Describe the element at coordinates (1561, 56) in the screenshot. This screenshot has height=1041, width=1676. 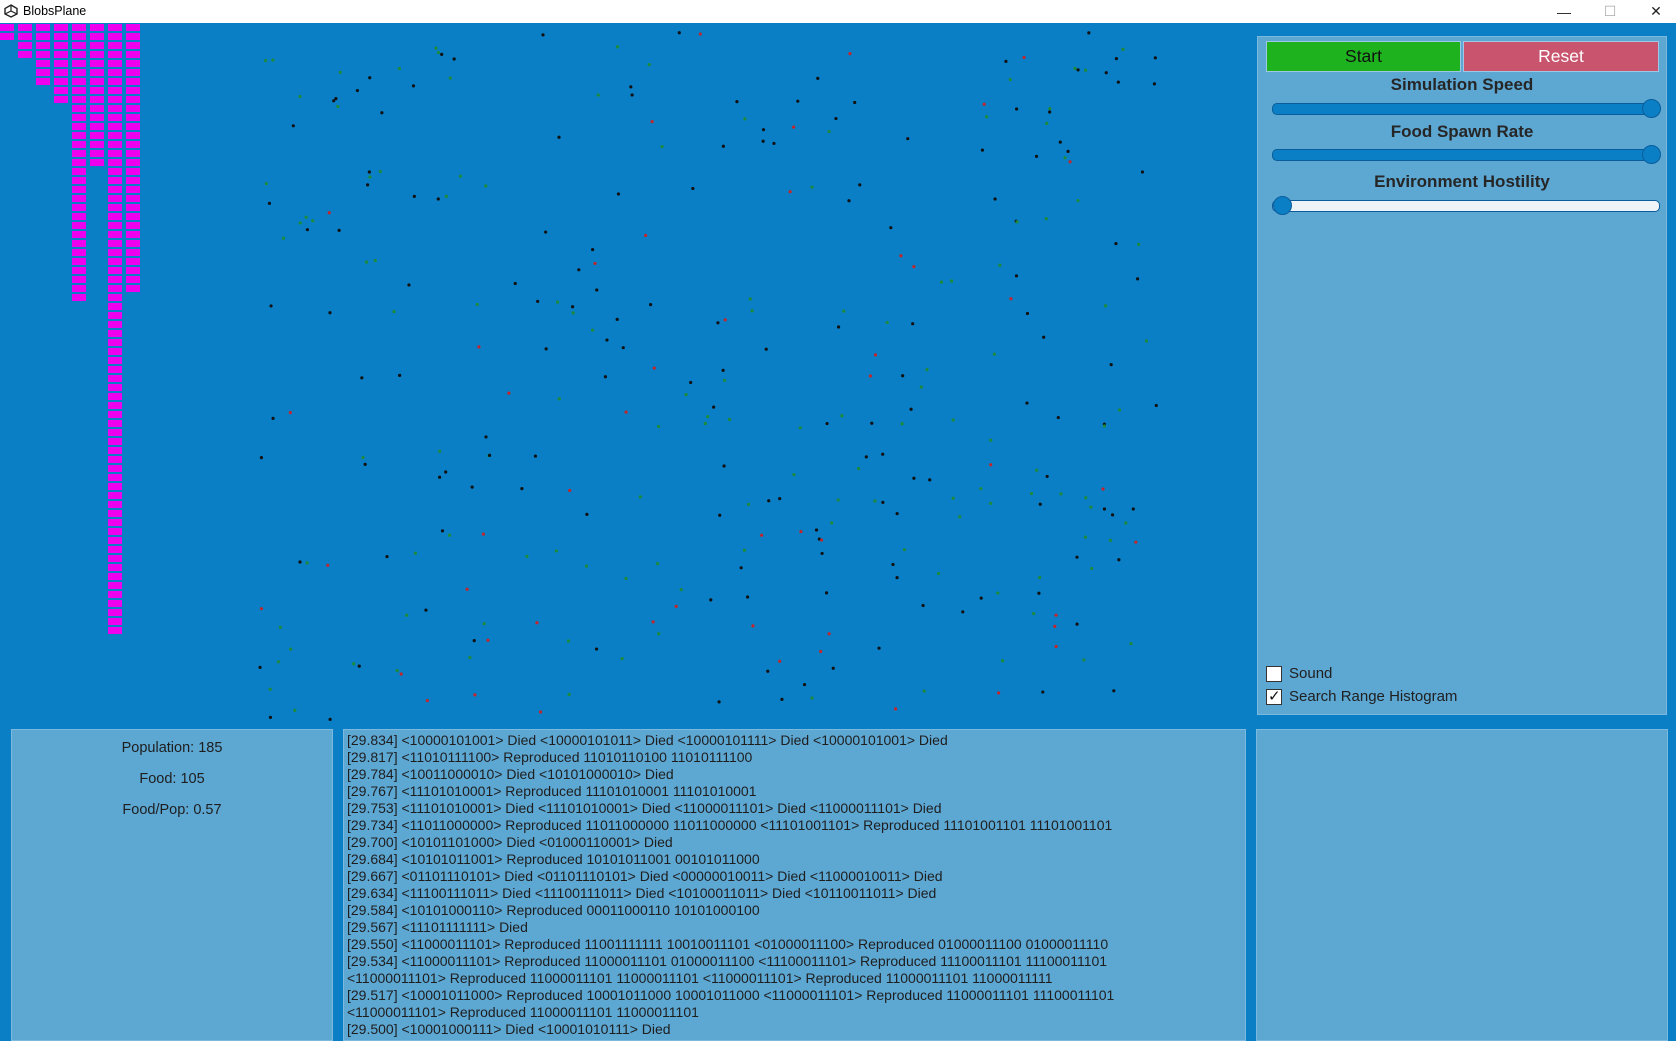
I see `reset-button: Reset` at that location.